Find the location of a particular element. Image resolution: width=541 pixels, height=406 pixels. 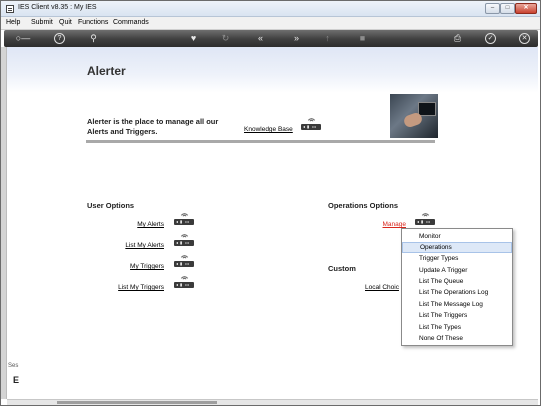

operations-options-title: Operations Options is located at coordinates (363, 205).